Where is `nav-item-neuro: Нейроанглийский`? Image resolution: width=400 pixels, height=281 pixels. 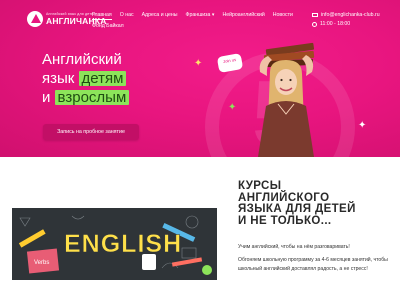 nav-item-neuro: Нейроанглийский is located at coordinates (243, 16).